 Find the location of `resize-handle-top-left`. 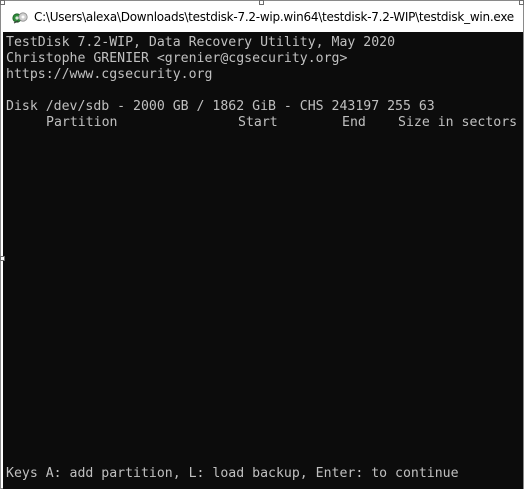

resize-handle-top-left is located at coordinates (2, 2).